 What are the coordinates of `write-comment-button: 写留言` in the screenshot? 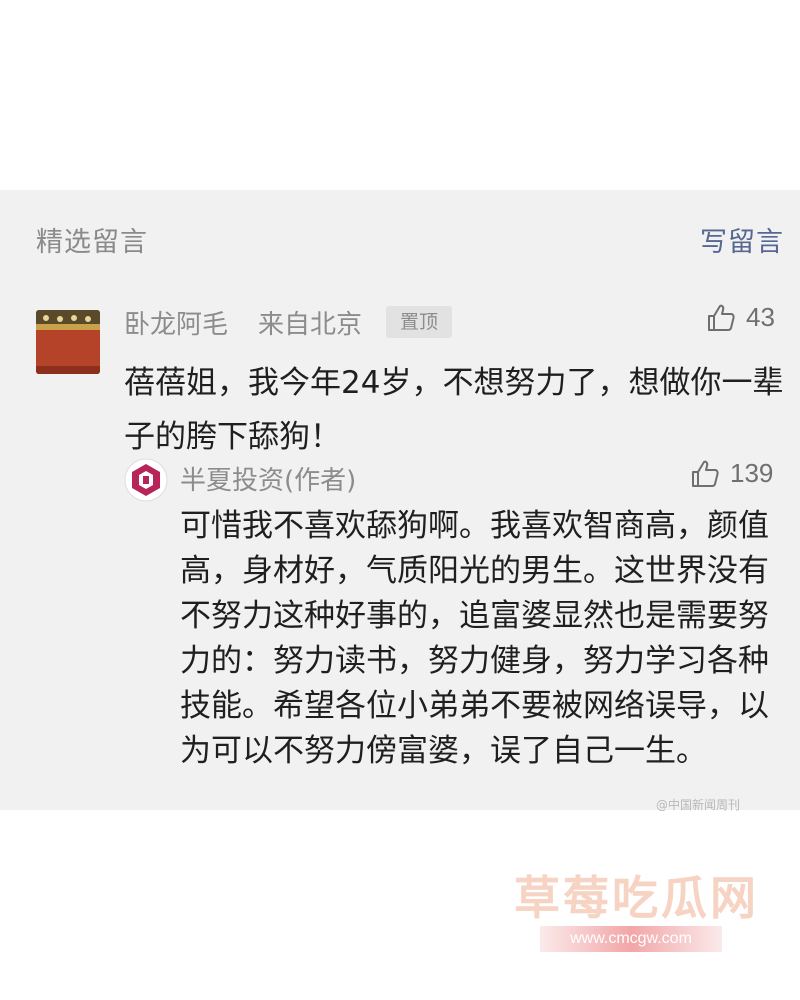 It's located at (742, 239).